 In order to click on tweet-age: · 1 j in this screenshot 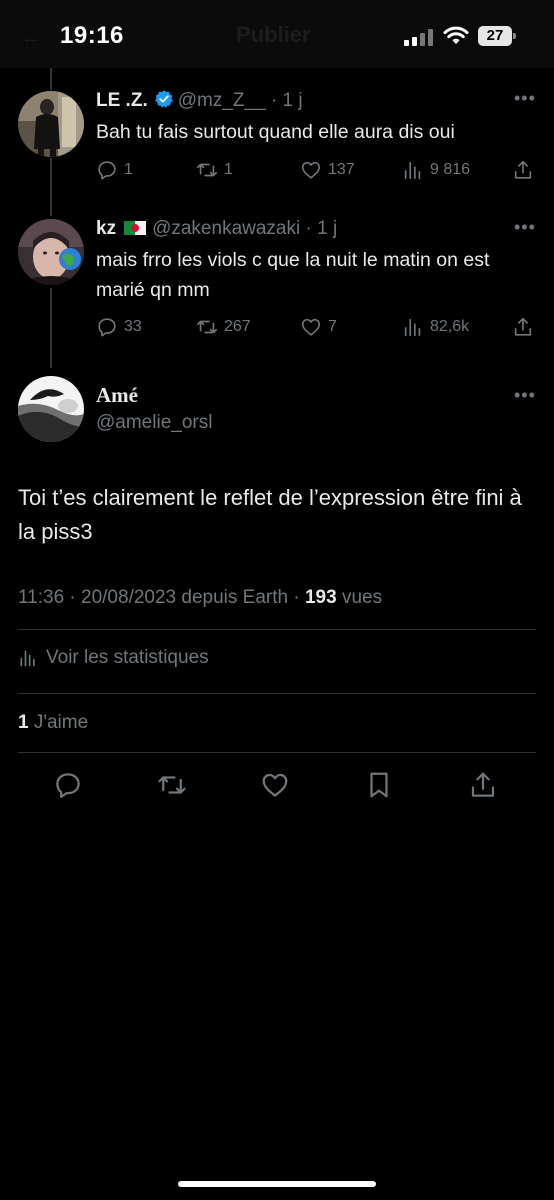, I will do `click(321, 228)`.